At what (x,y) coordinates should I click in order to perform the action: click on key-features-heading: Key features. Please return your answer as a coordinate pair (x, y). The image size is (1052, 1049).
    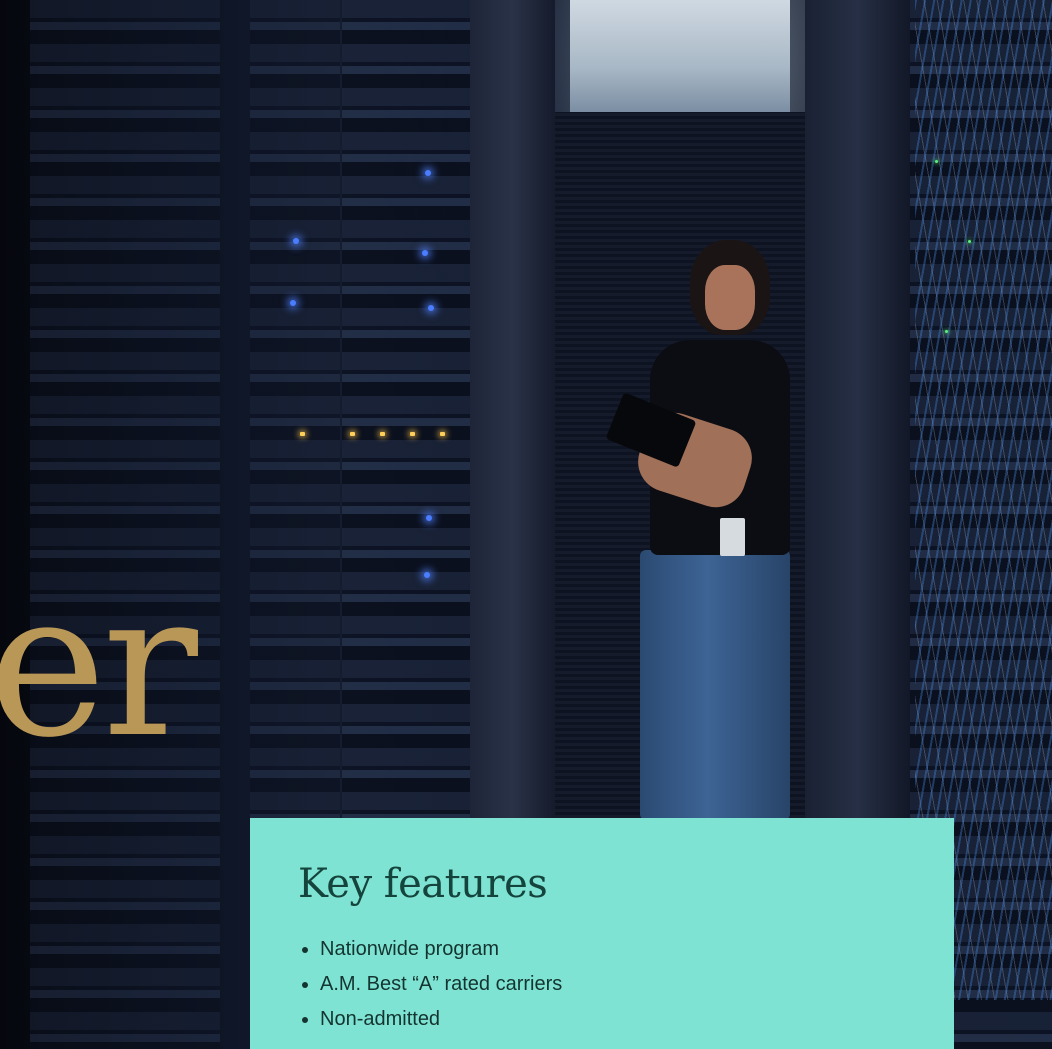
    Looking at the image, I should click on (423, 884).